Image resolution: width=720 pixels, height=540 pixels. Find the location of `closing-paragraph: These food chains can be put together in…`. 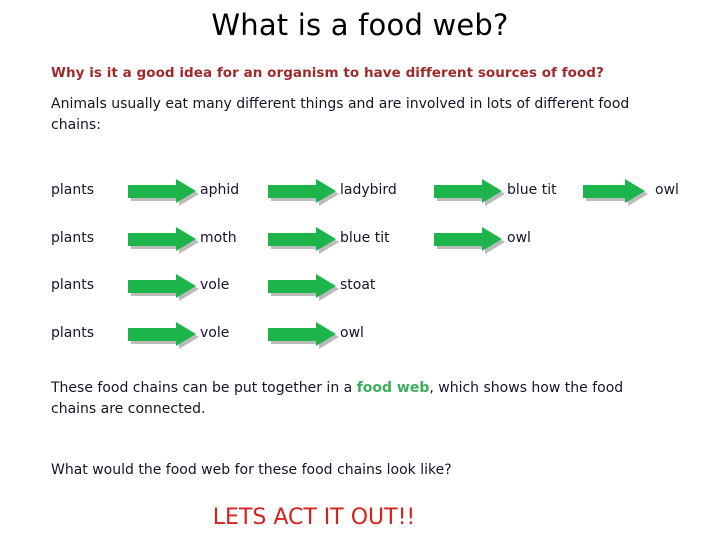

closing-paragraph: These food chains can be put together in… is located at coordinates (351, 399).